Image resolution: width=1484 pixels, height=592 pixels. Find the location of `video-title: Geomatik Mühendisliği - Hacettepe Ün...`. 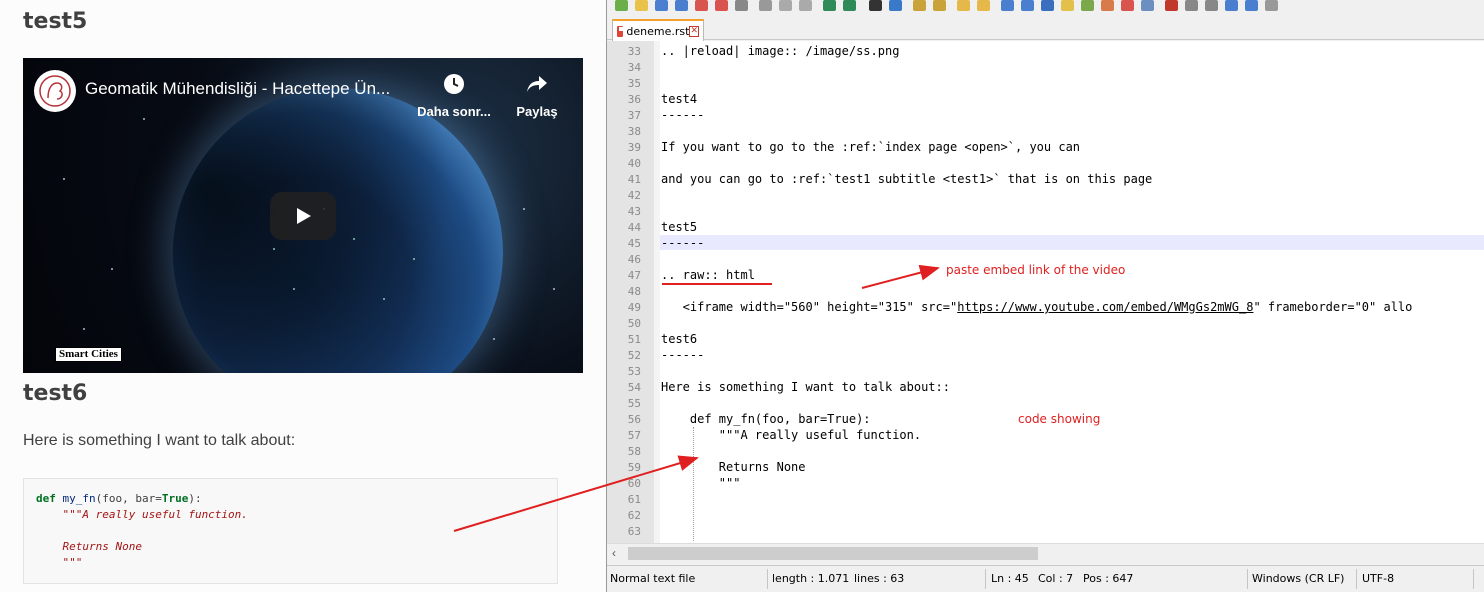

video-title: Geomatik Mühendisliği - Hacettepe Ün... is located at coordinates (246, 89).